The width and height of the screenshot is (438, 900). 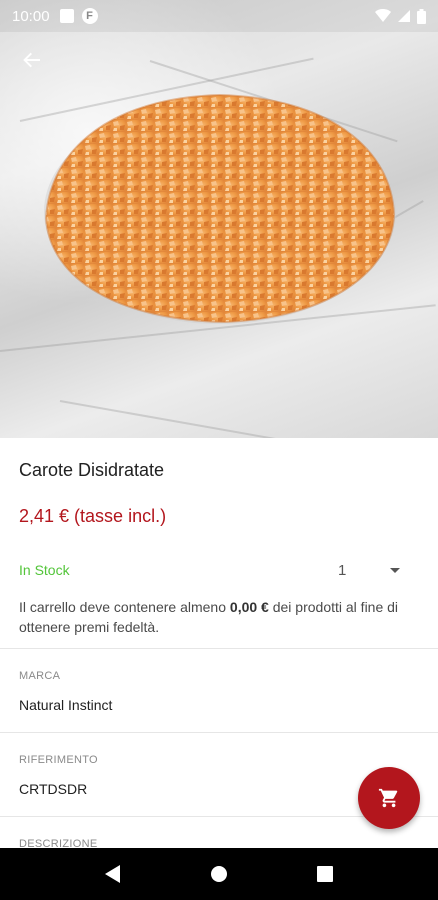 I want to click on loyalty-prefix: Il carrello deve contenere almeno, so click(x=124, y=607).